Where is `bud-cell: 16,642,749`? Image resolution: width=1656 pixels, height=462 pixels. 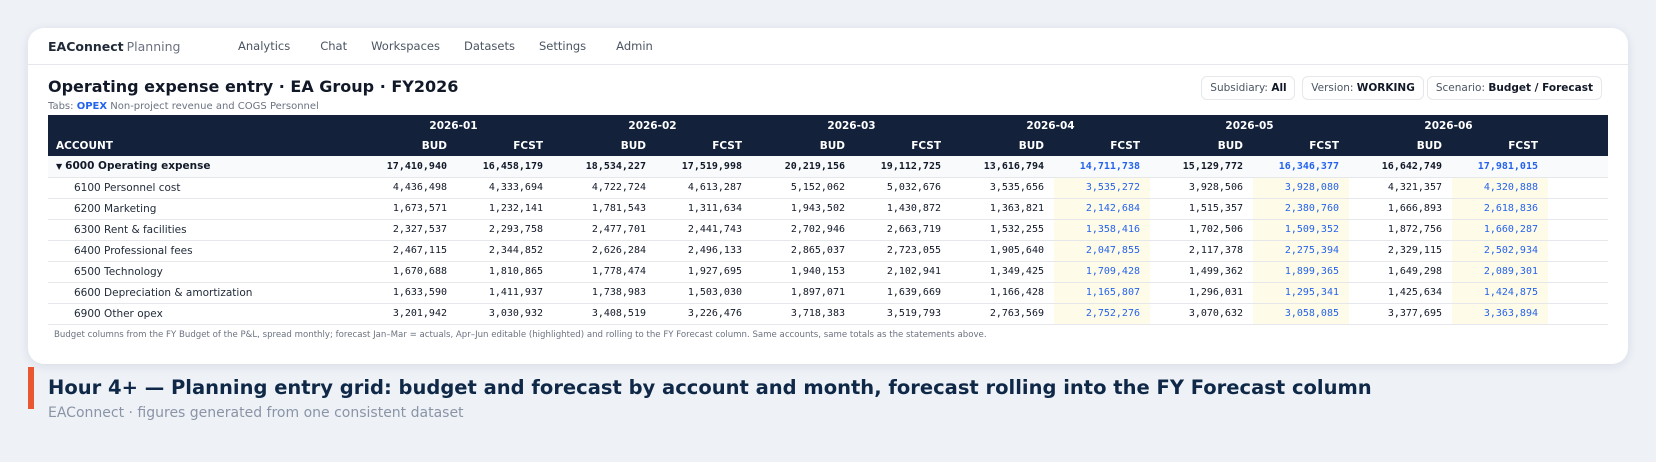
bud-cell: 16,642,749 is located at coordinates (1400, 167).